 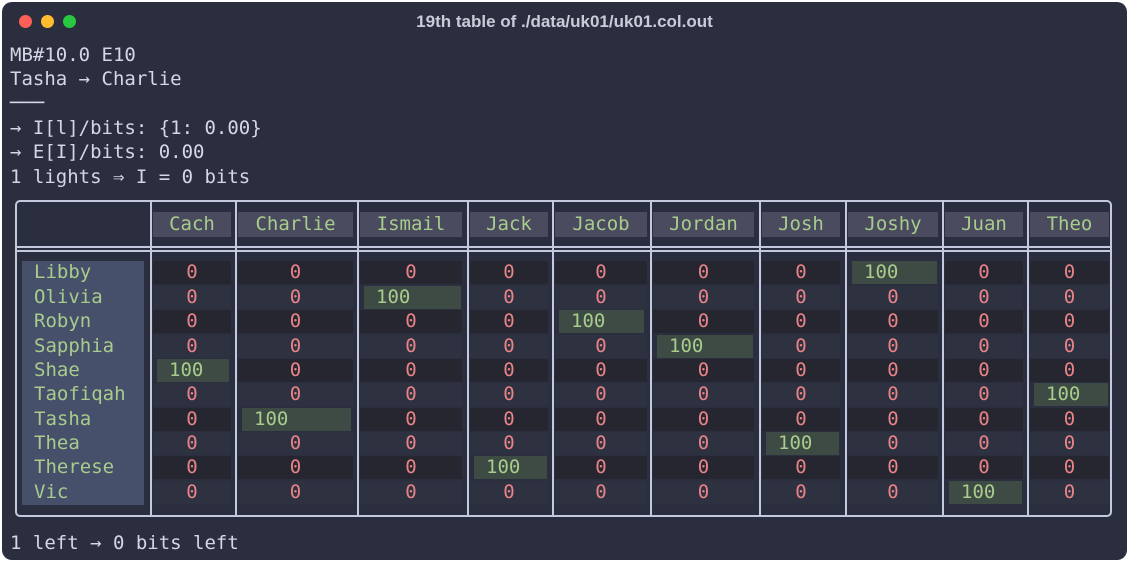 What do you see at coordinates (563, 251) in the screenshot?
I see `header-divider-second` at bounding box center [563, 251].